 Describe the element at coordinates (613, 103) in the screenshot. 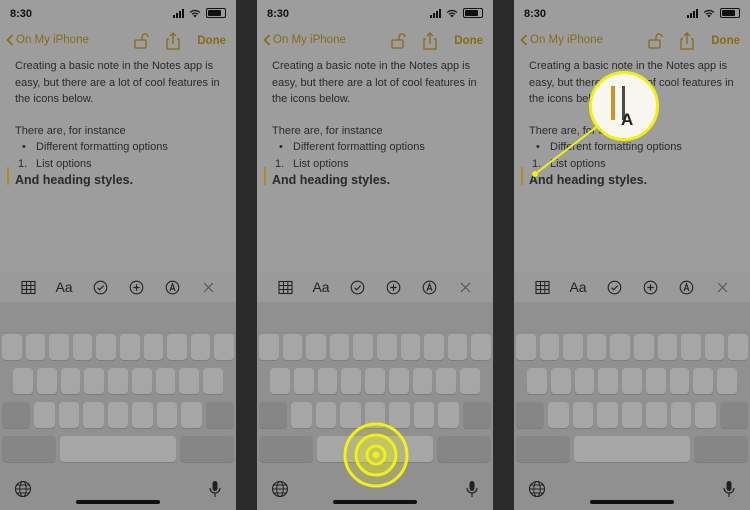

I see `magnified-cursor` at that location.